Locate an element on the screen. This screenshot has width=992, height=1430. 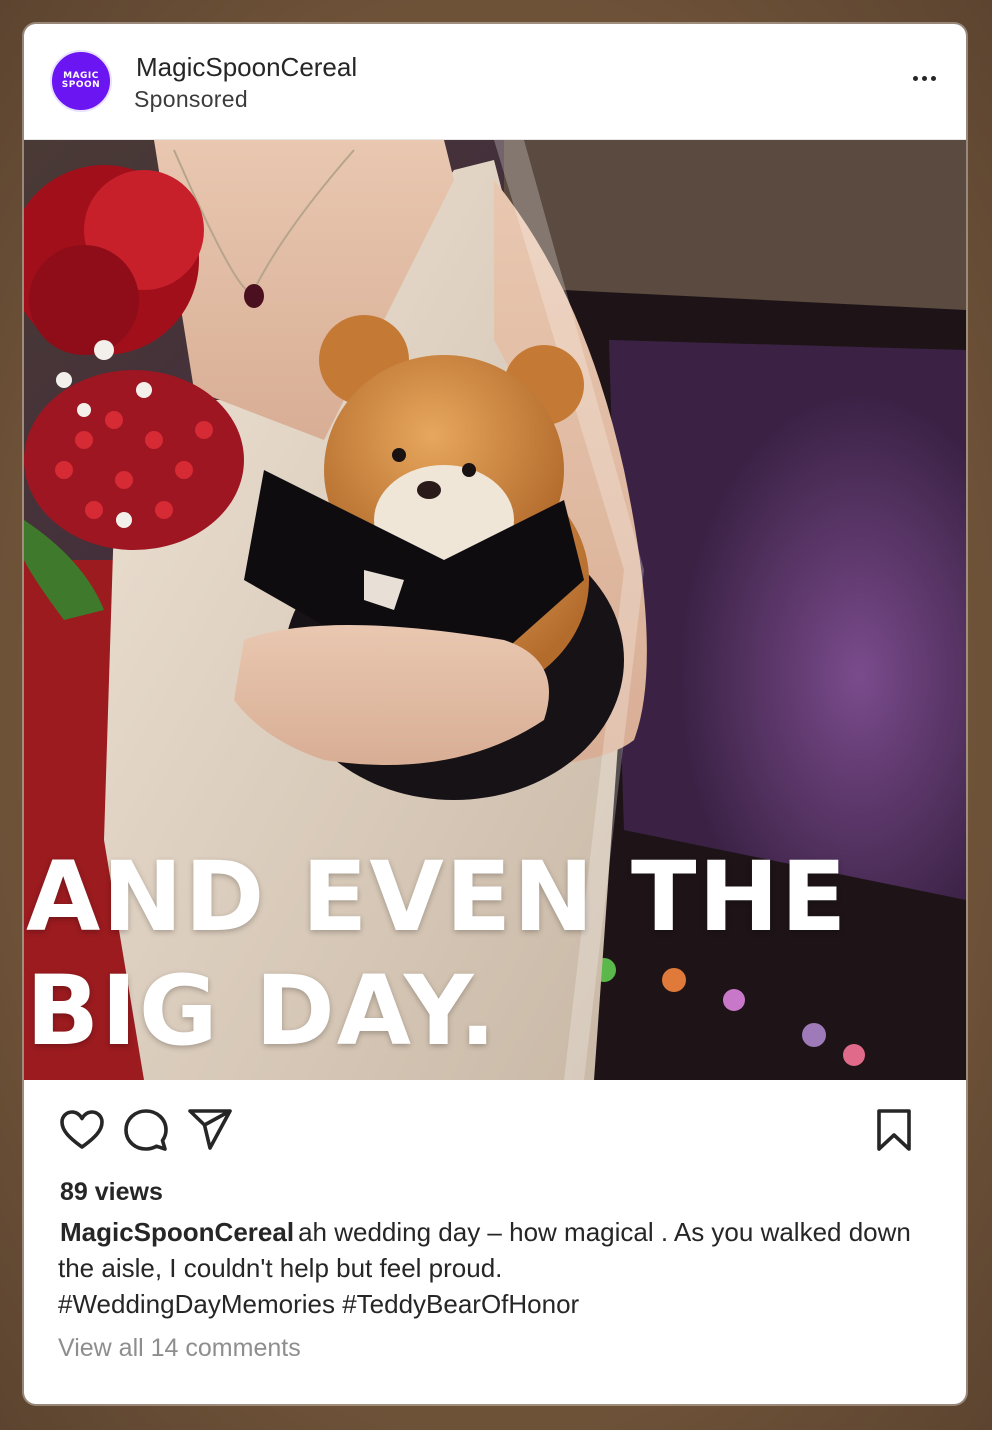
overlay-line-1: AND EVEN THE is located at coordinates (437, 897).